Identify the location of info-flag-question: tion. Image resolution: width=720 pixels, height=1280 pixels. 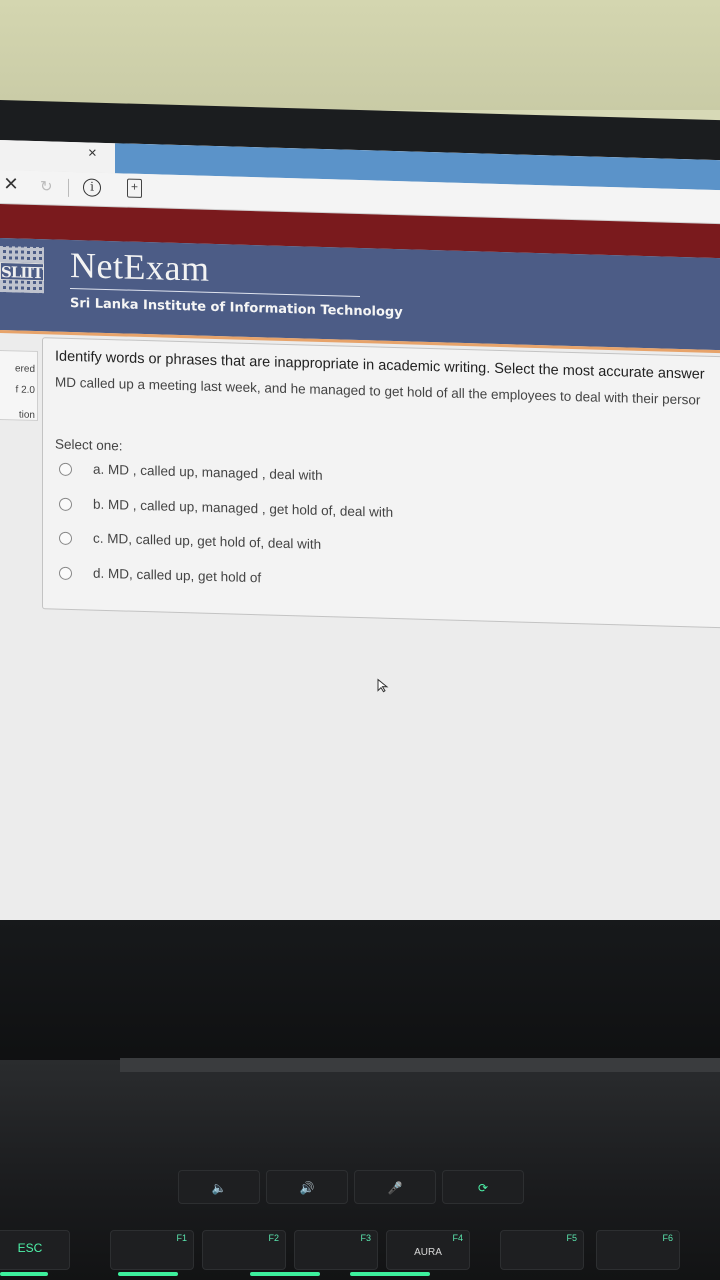
(27, 415).